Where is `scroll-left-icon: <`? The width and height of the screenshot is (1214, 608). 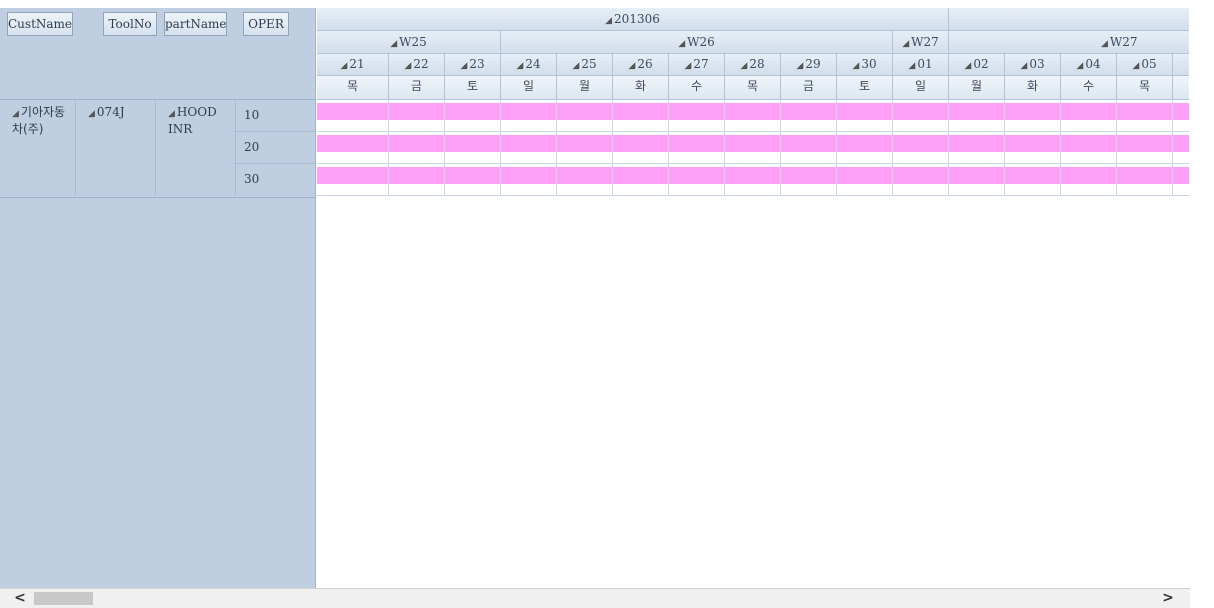 scroll-left-icon: < is located at coordinates (20, 598).